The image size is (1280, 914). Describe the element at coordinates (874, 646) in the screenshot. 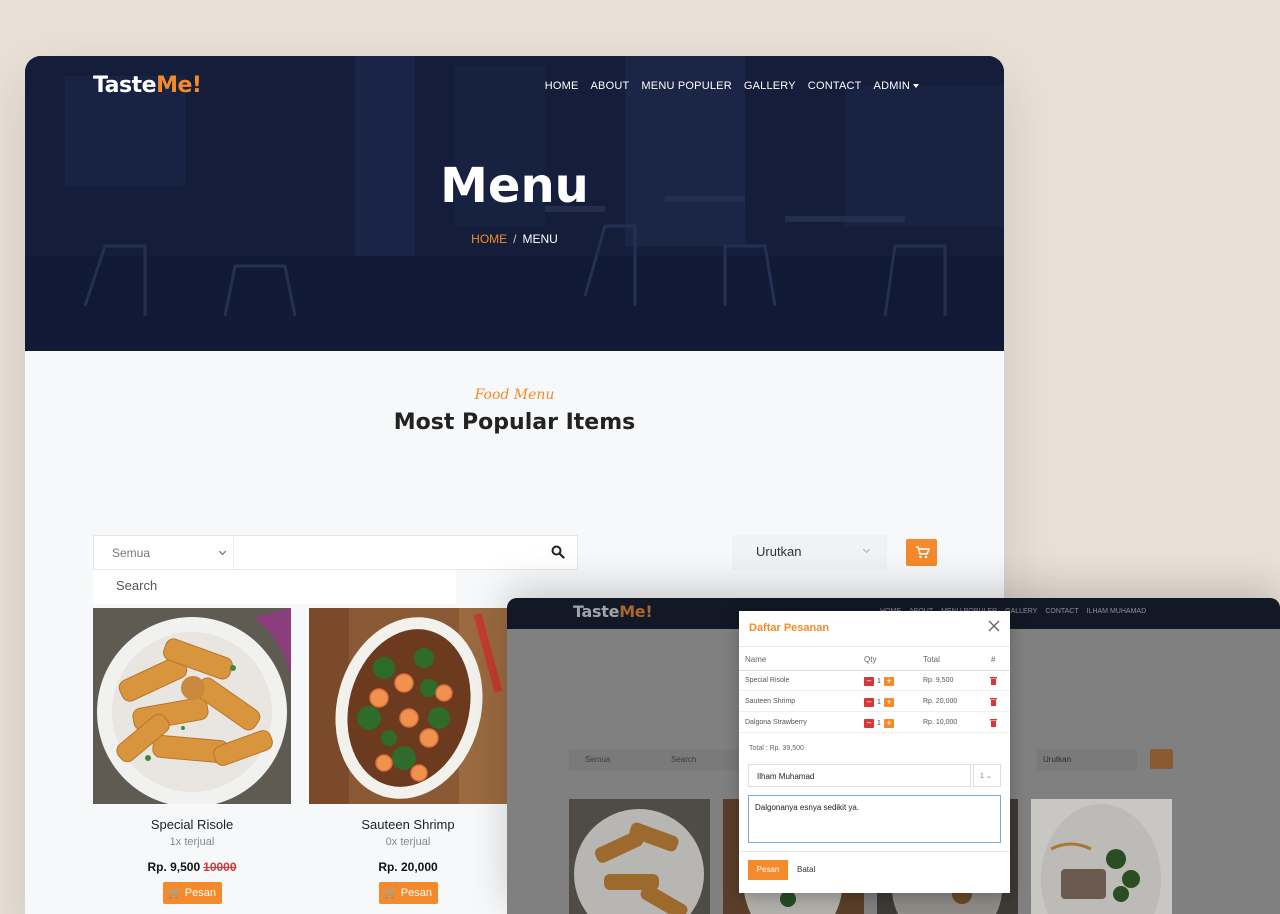

I see `modal-divider` at that location.